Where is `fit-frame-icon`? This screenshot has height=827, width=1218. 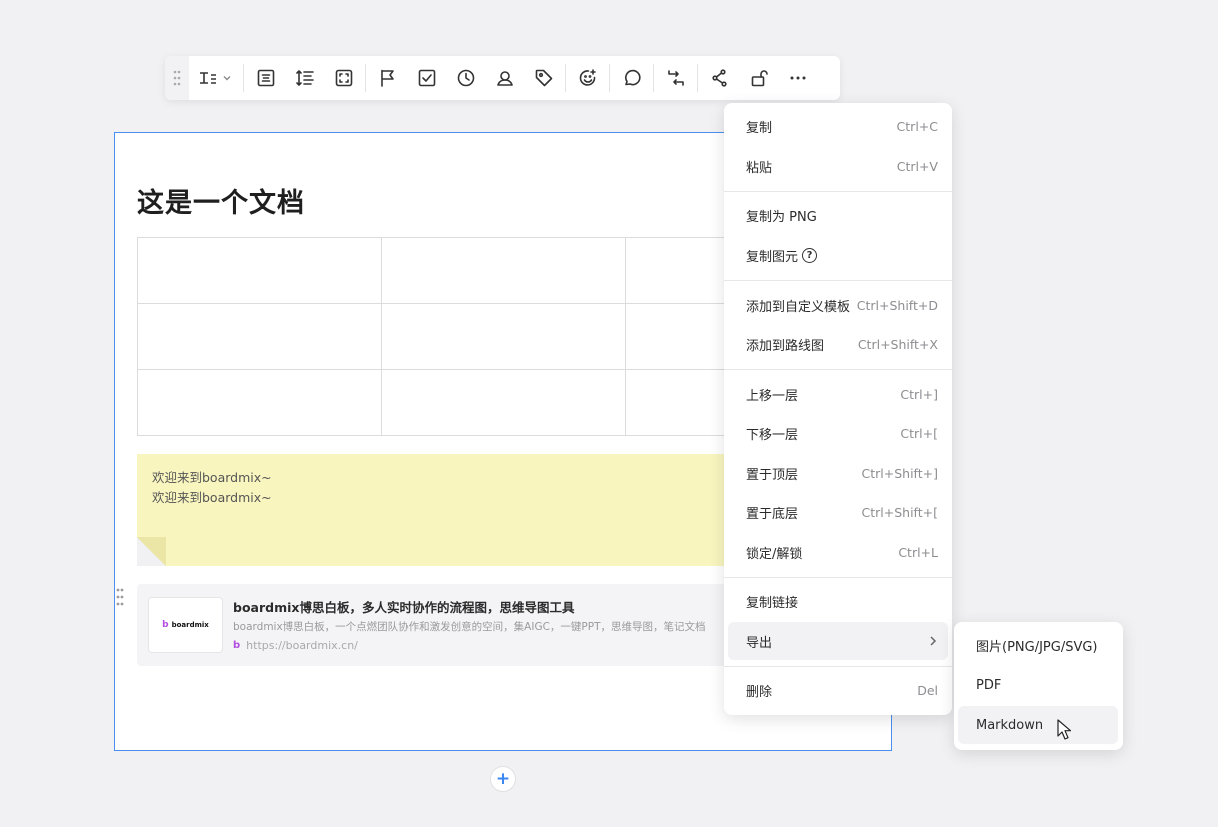 fit-frame-icon is located at coordinates (343, 78).